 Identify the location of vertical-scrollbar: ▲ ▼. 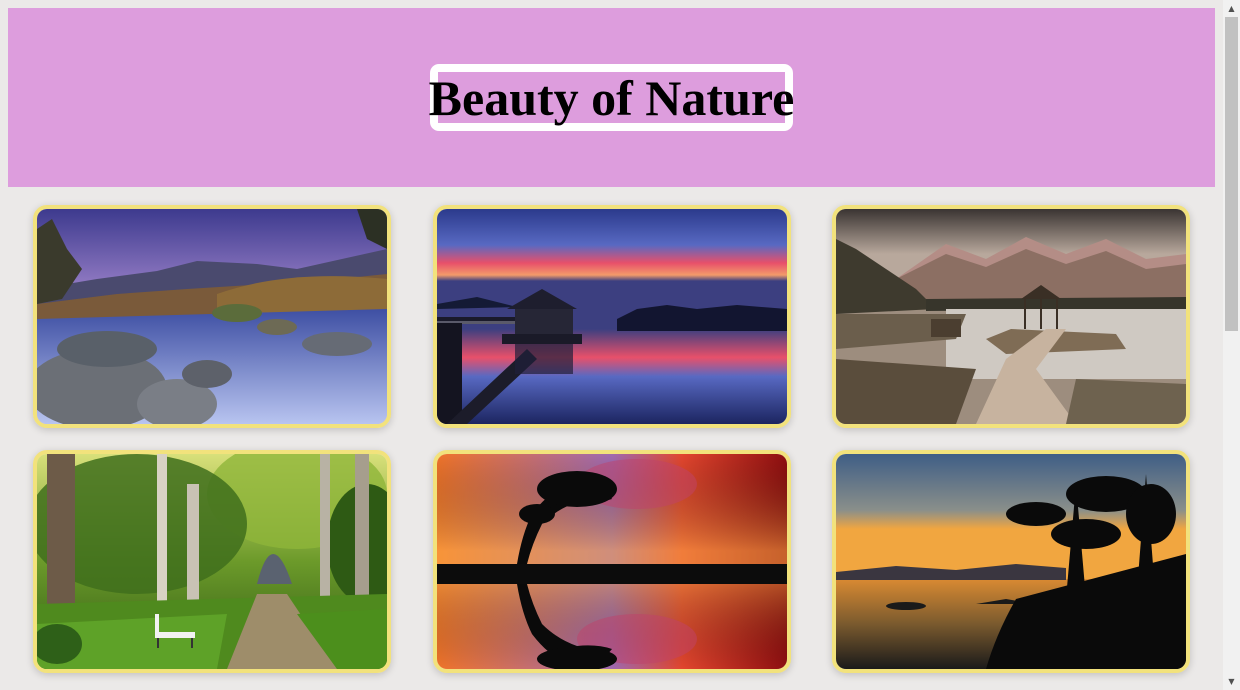
(1231, 345).